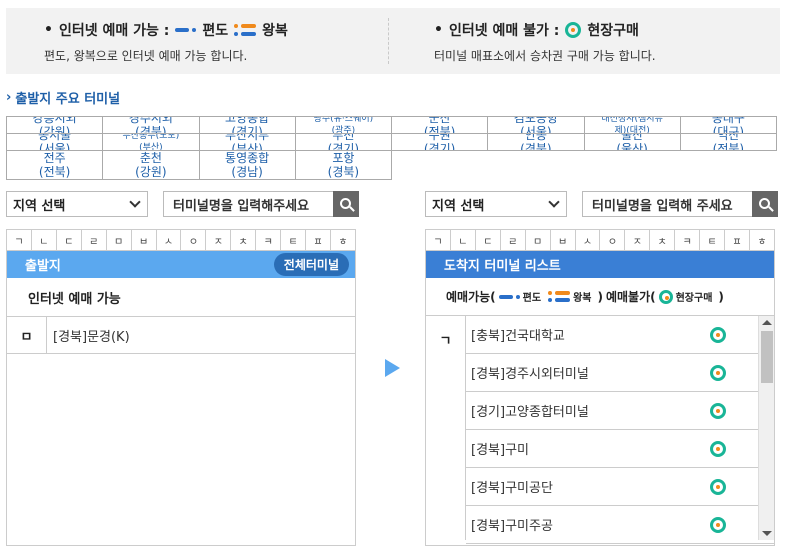  What do you see at coordinates (728, 138) in the screenshot?
I see `terminal-name: 익산` at bounding box center [728, 138].